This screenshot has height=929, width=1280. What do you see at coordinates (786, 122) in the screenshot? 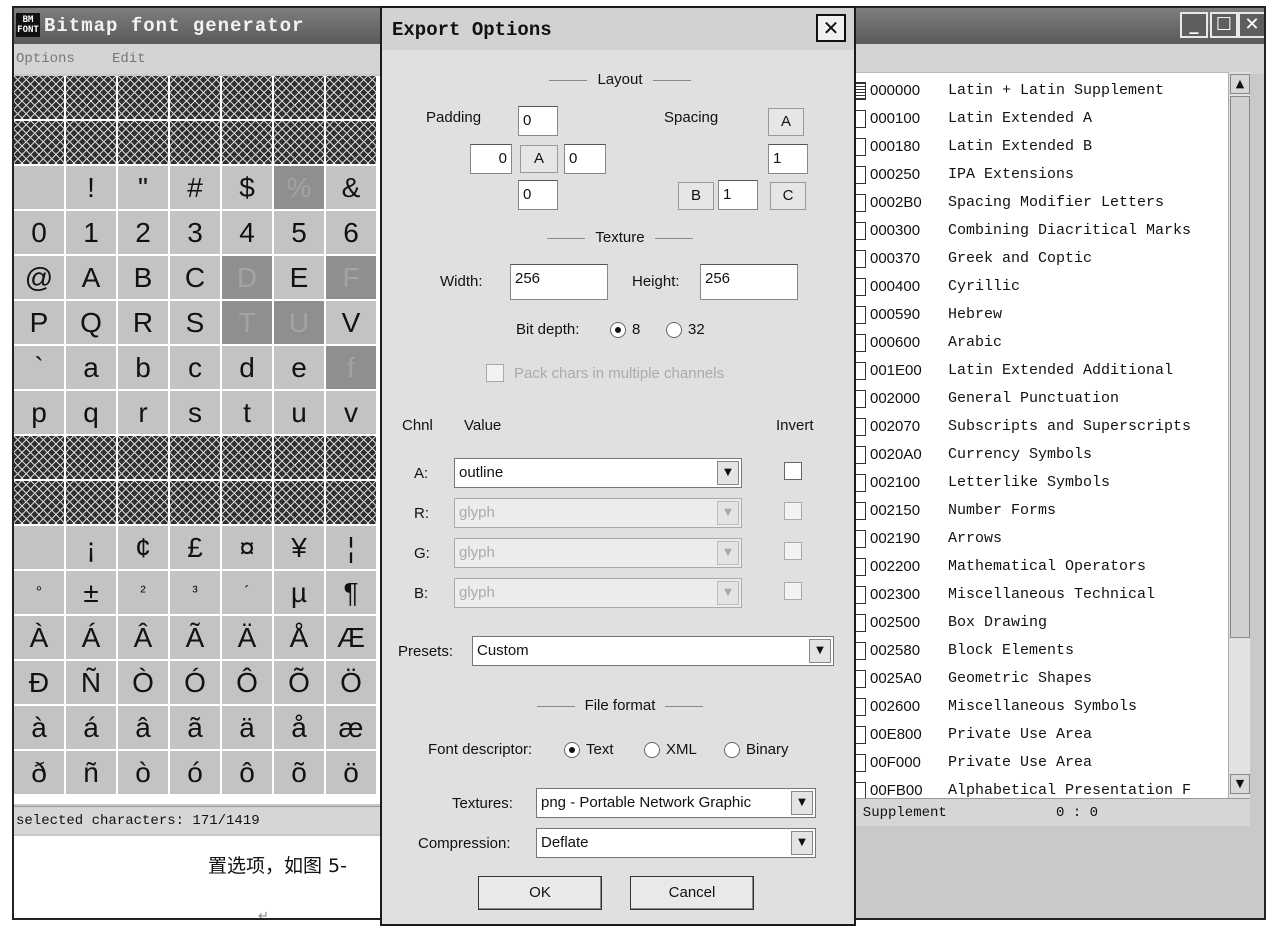
I see `spacing-a-button: A` at bounding box center [786, 122].